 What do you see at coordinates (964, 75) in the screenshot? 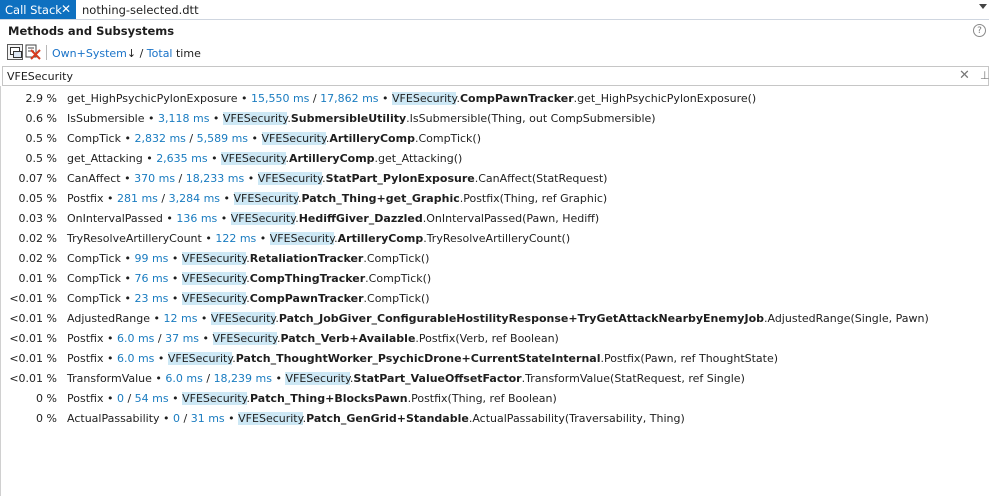
I see `clear-search-icon: ✕` at bounding box center [964, 75].